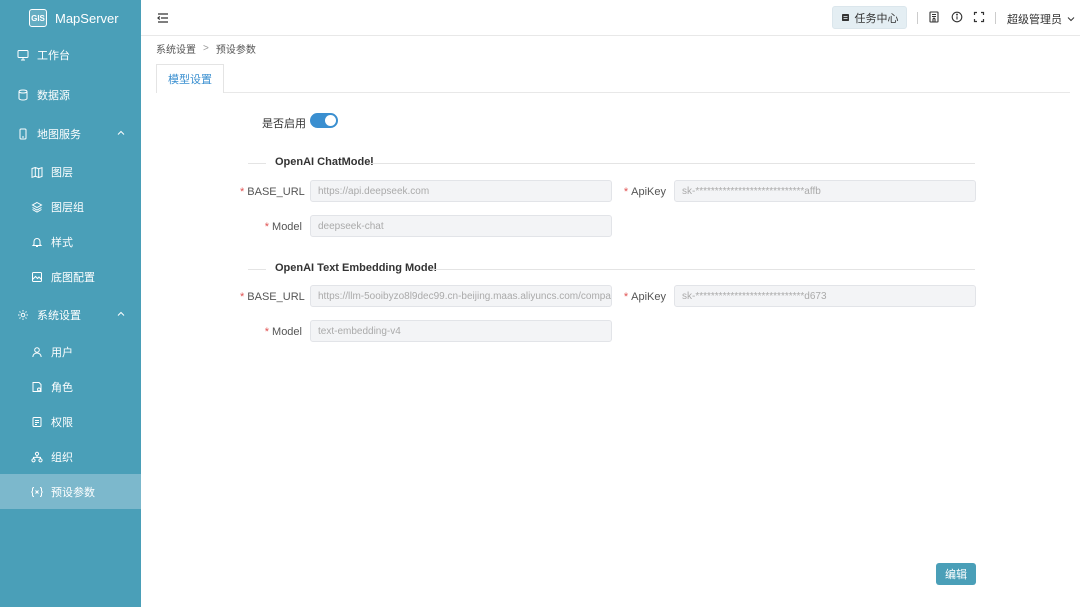  I want to click on menu-fold-icon, so click(163, 18).